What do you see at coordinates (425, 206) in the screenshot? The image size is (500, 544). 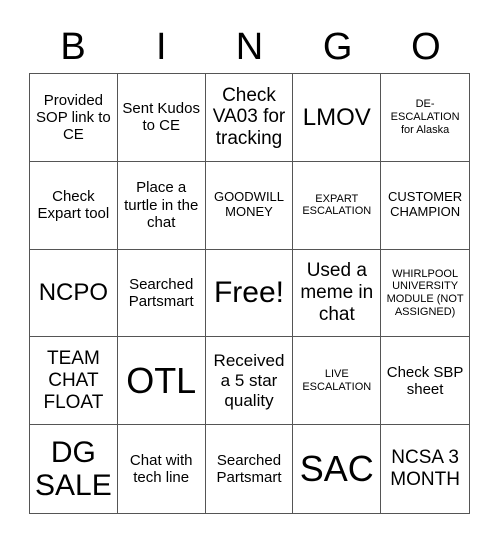 I see `bingo-cell: CUSTOMER CHAMPION` at bounding box center [425, 206].